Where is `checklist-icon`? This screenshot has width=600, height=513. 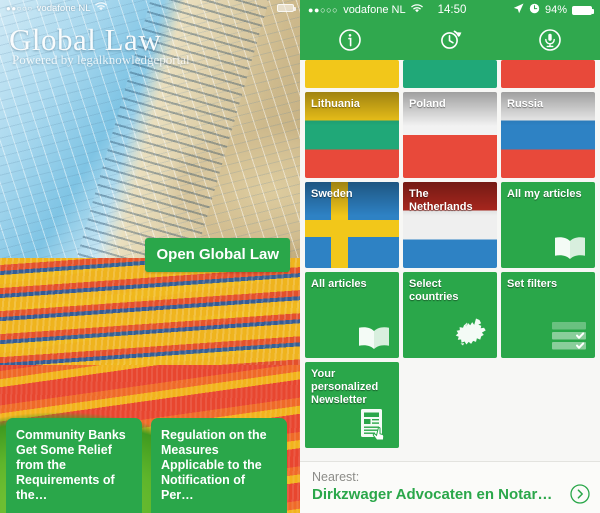 checklist-icon is located at coordinates (569, 336).